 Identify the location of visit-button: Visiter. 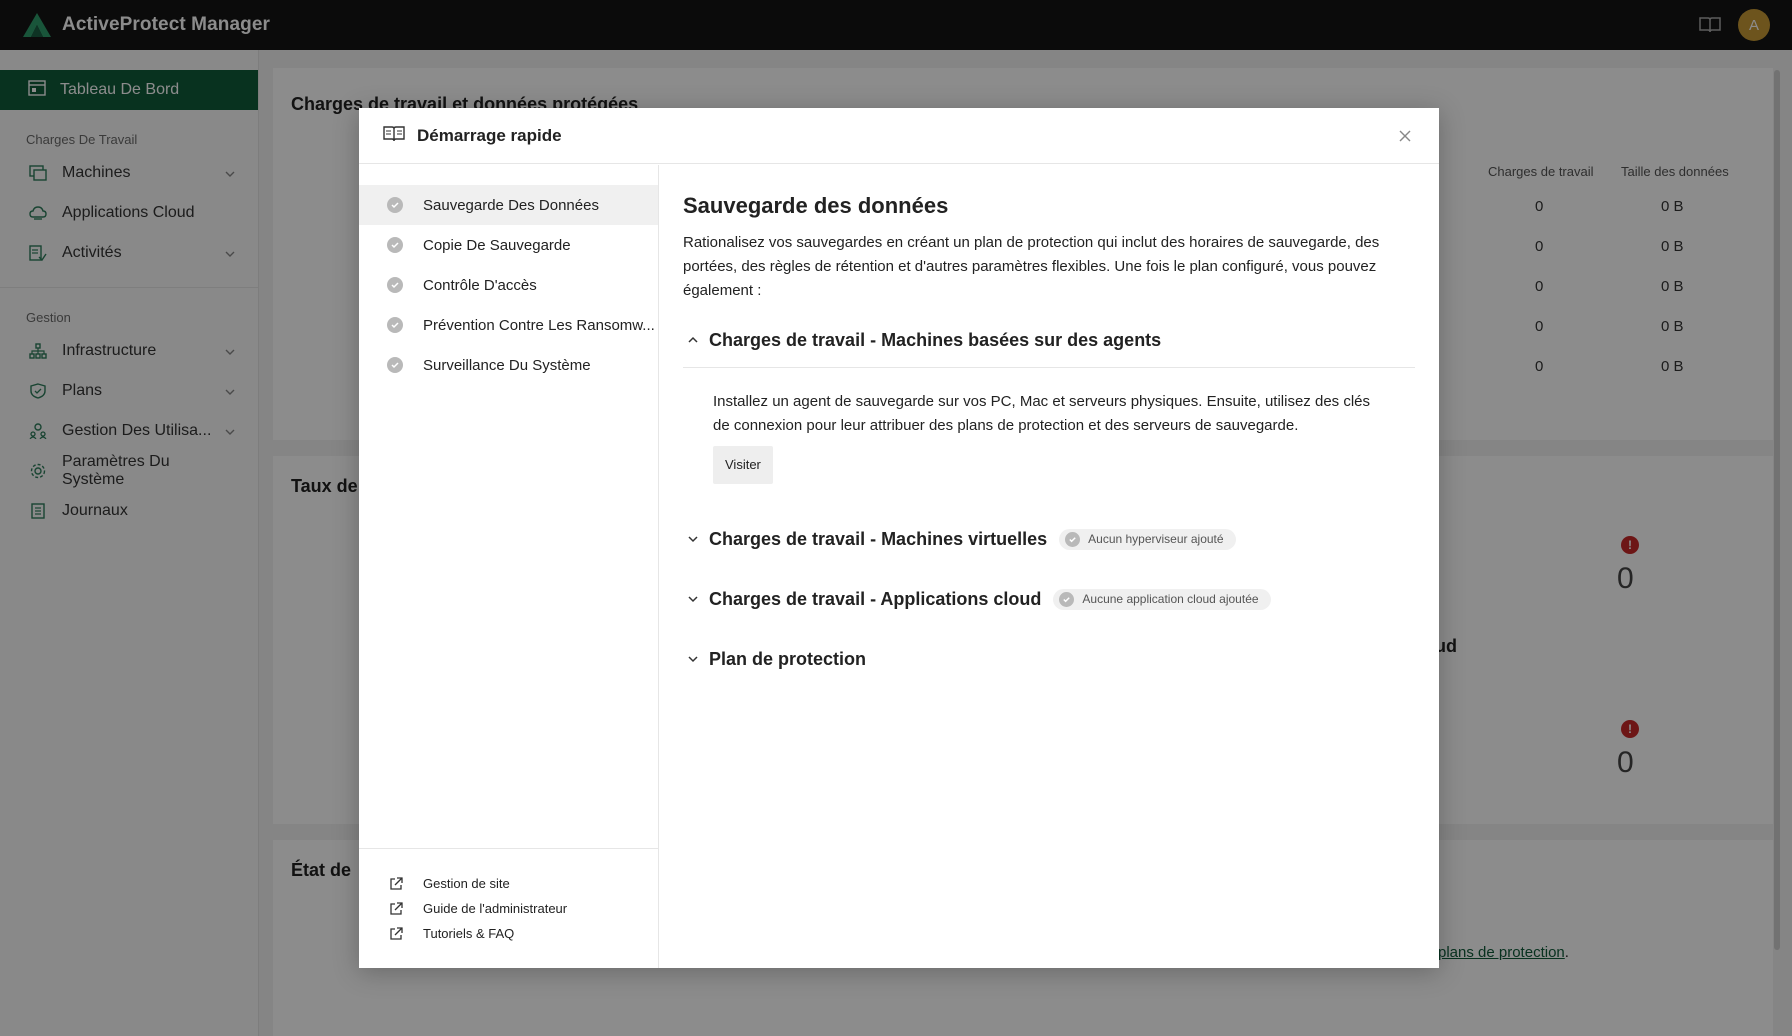
(743, 465).